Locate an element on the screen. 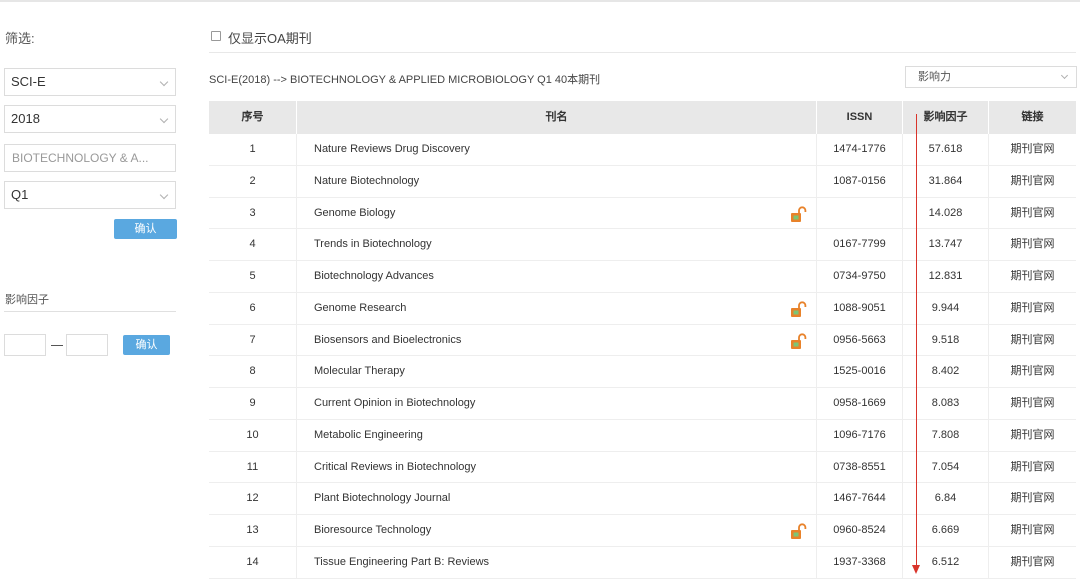 This screenshot has width=1080, height=582. issn: 1525-0016 is located at coordinates (860, 371).